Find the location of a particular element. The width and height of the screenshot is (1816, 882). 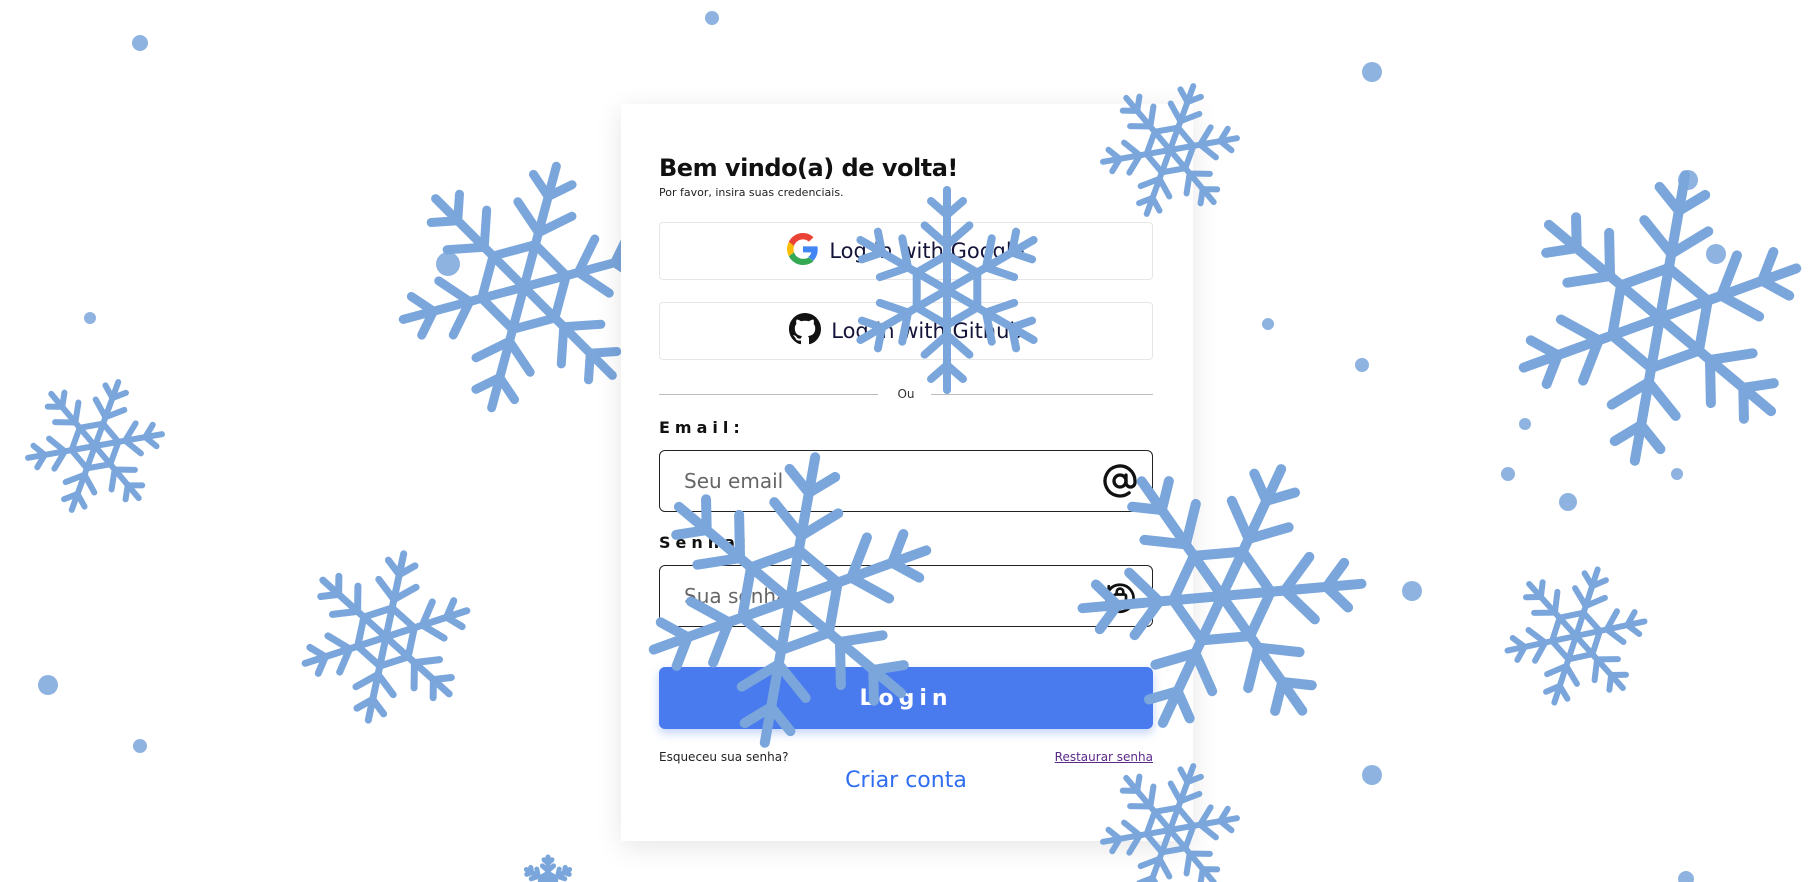

password-label: Senha: is located at coordinates (705, 542).